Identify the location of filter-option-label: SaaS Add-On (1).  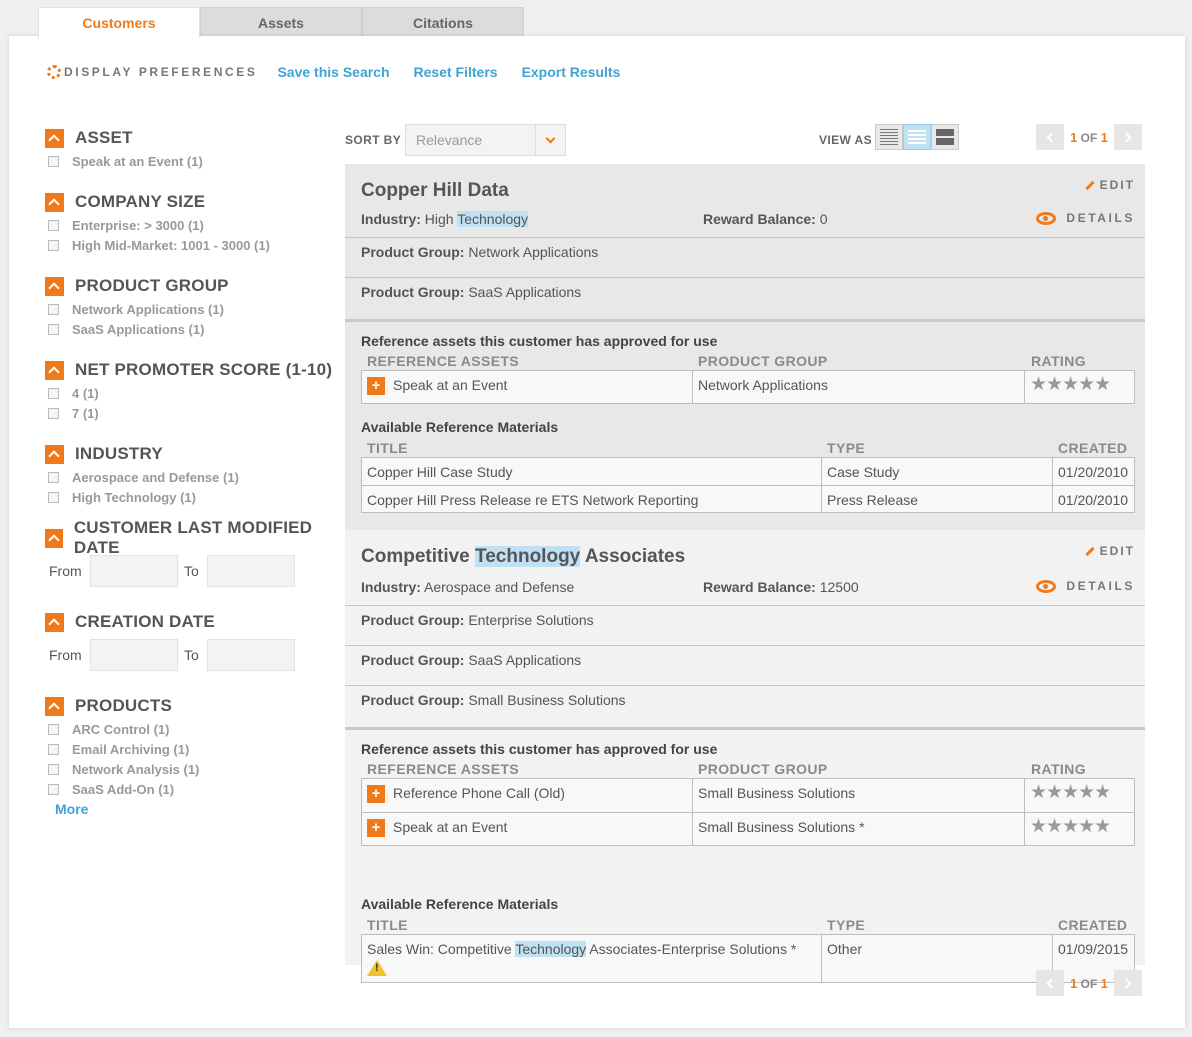
(123, 789).